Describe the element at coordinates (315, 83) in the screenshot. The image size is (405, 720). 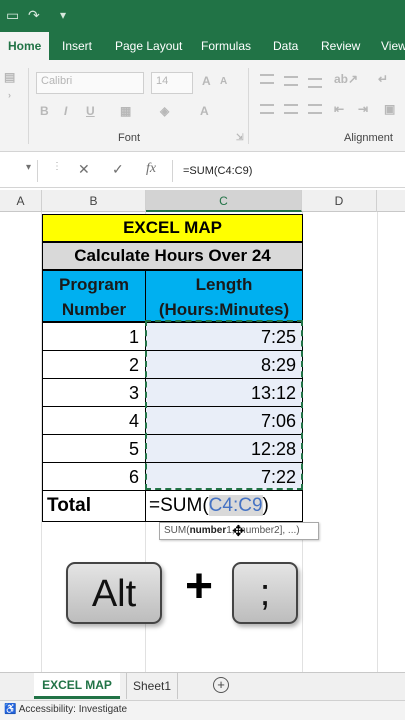
I see `align-bottom-icon` at that location.